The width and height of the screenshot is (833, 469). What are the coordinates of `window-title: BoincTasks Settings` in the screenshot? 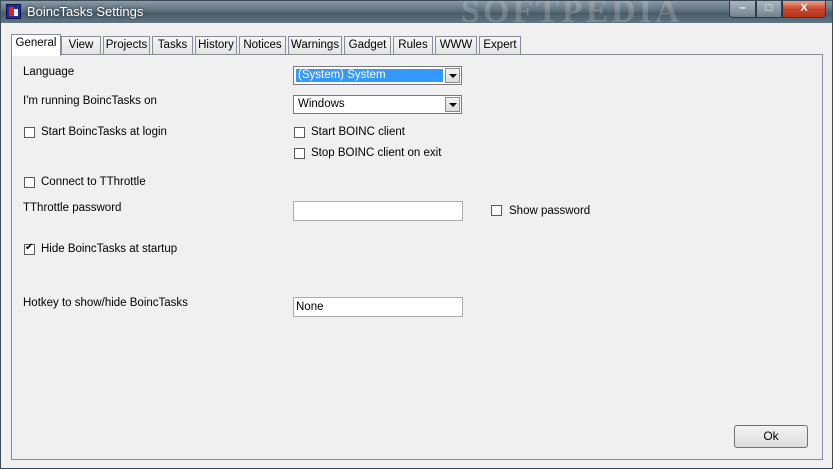 It's located at (85, 11).